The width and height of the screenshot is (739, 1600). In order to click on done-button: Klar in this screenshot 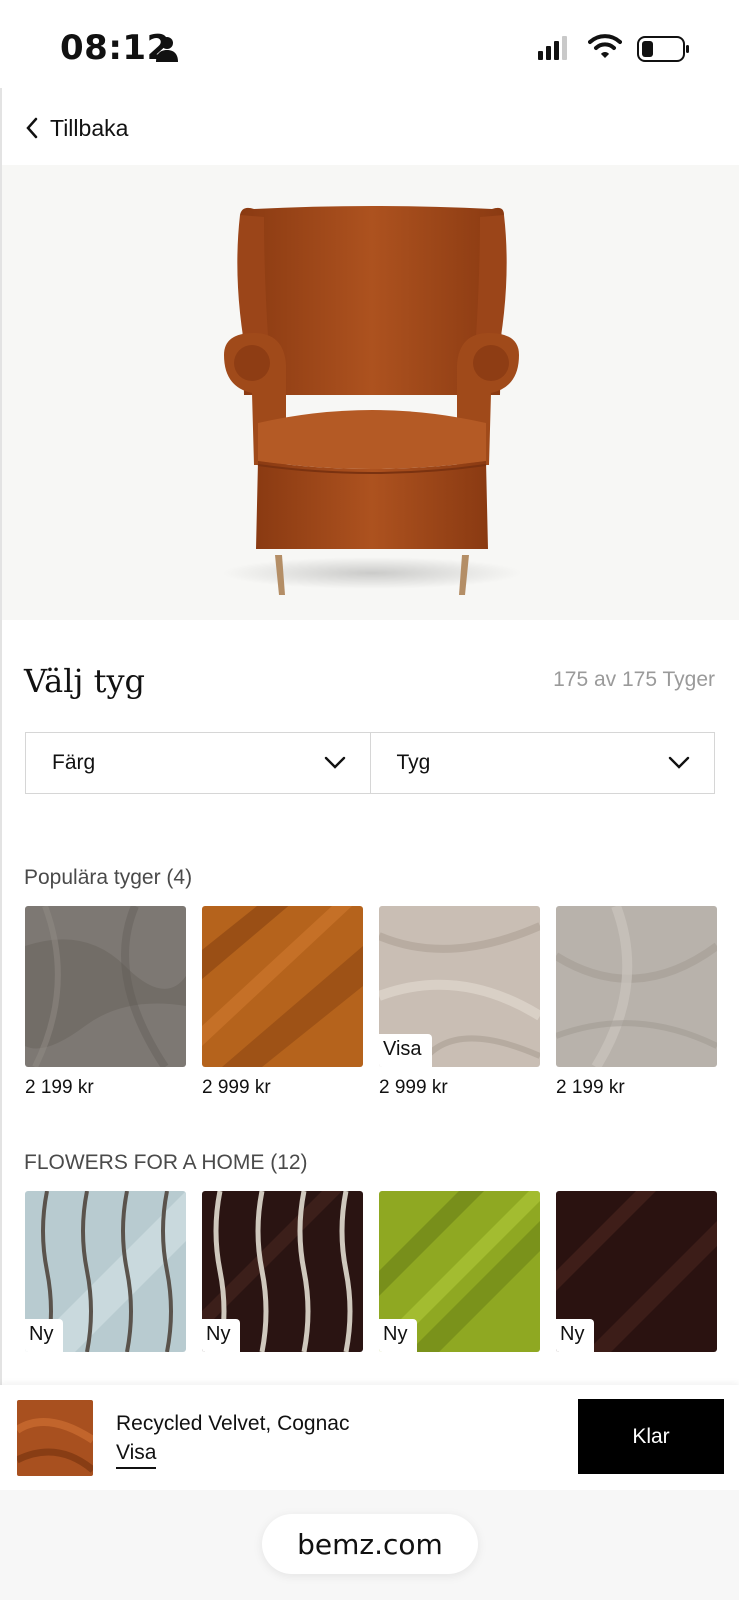, I will do `click(651, 1436)`.